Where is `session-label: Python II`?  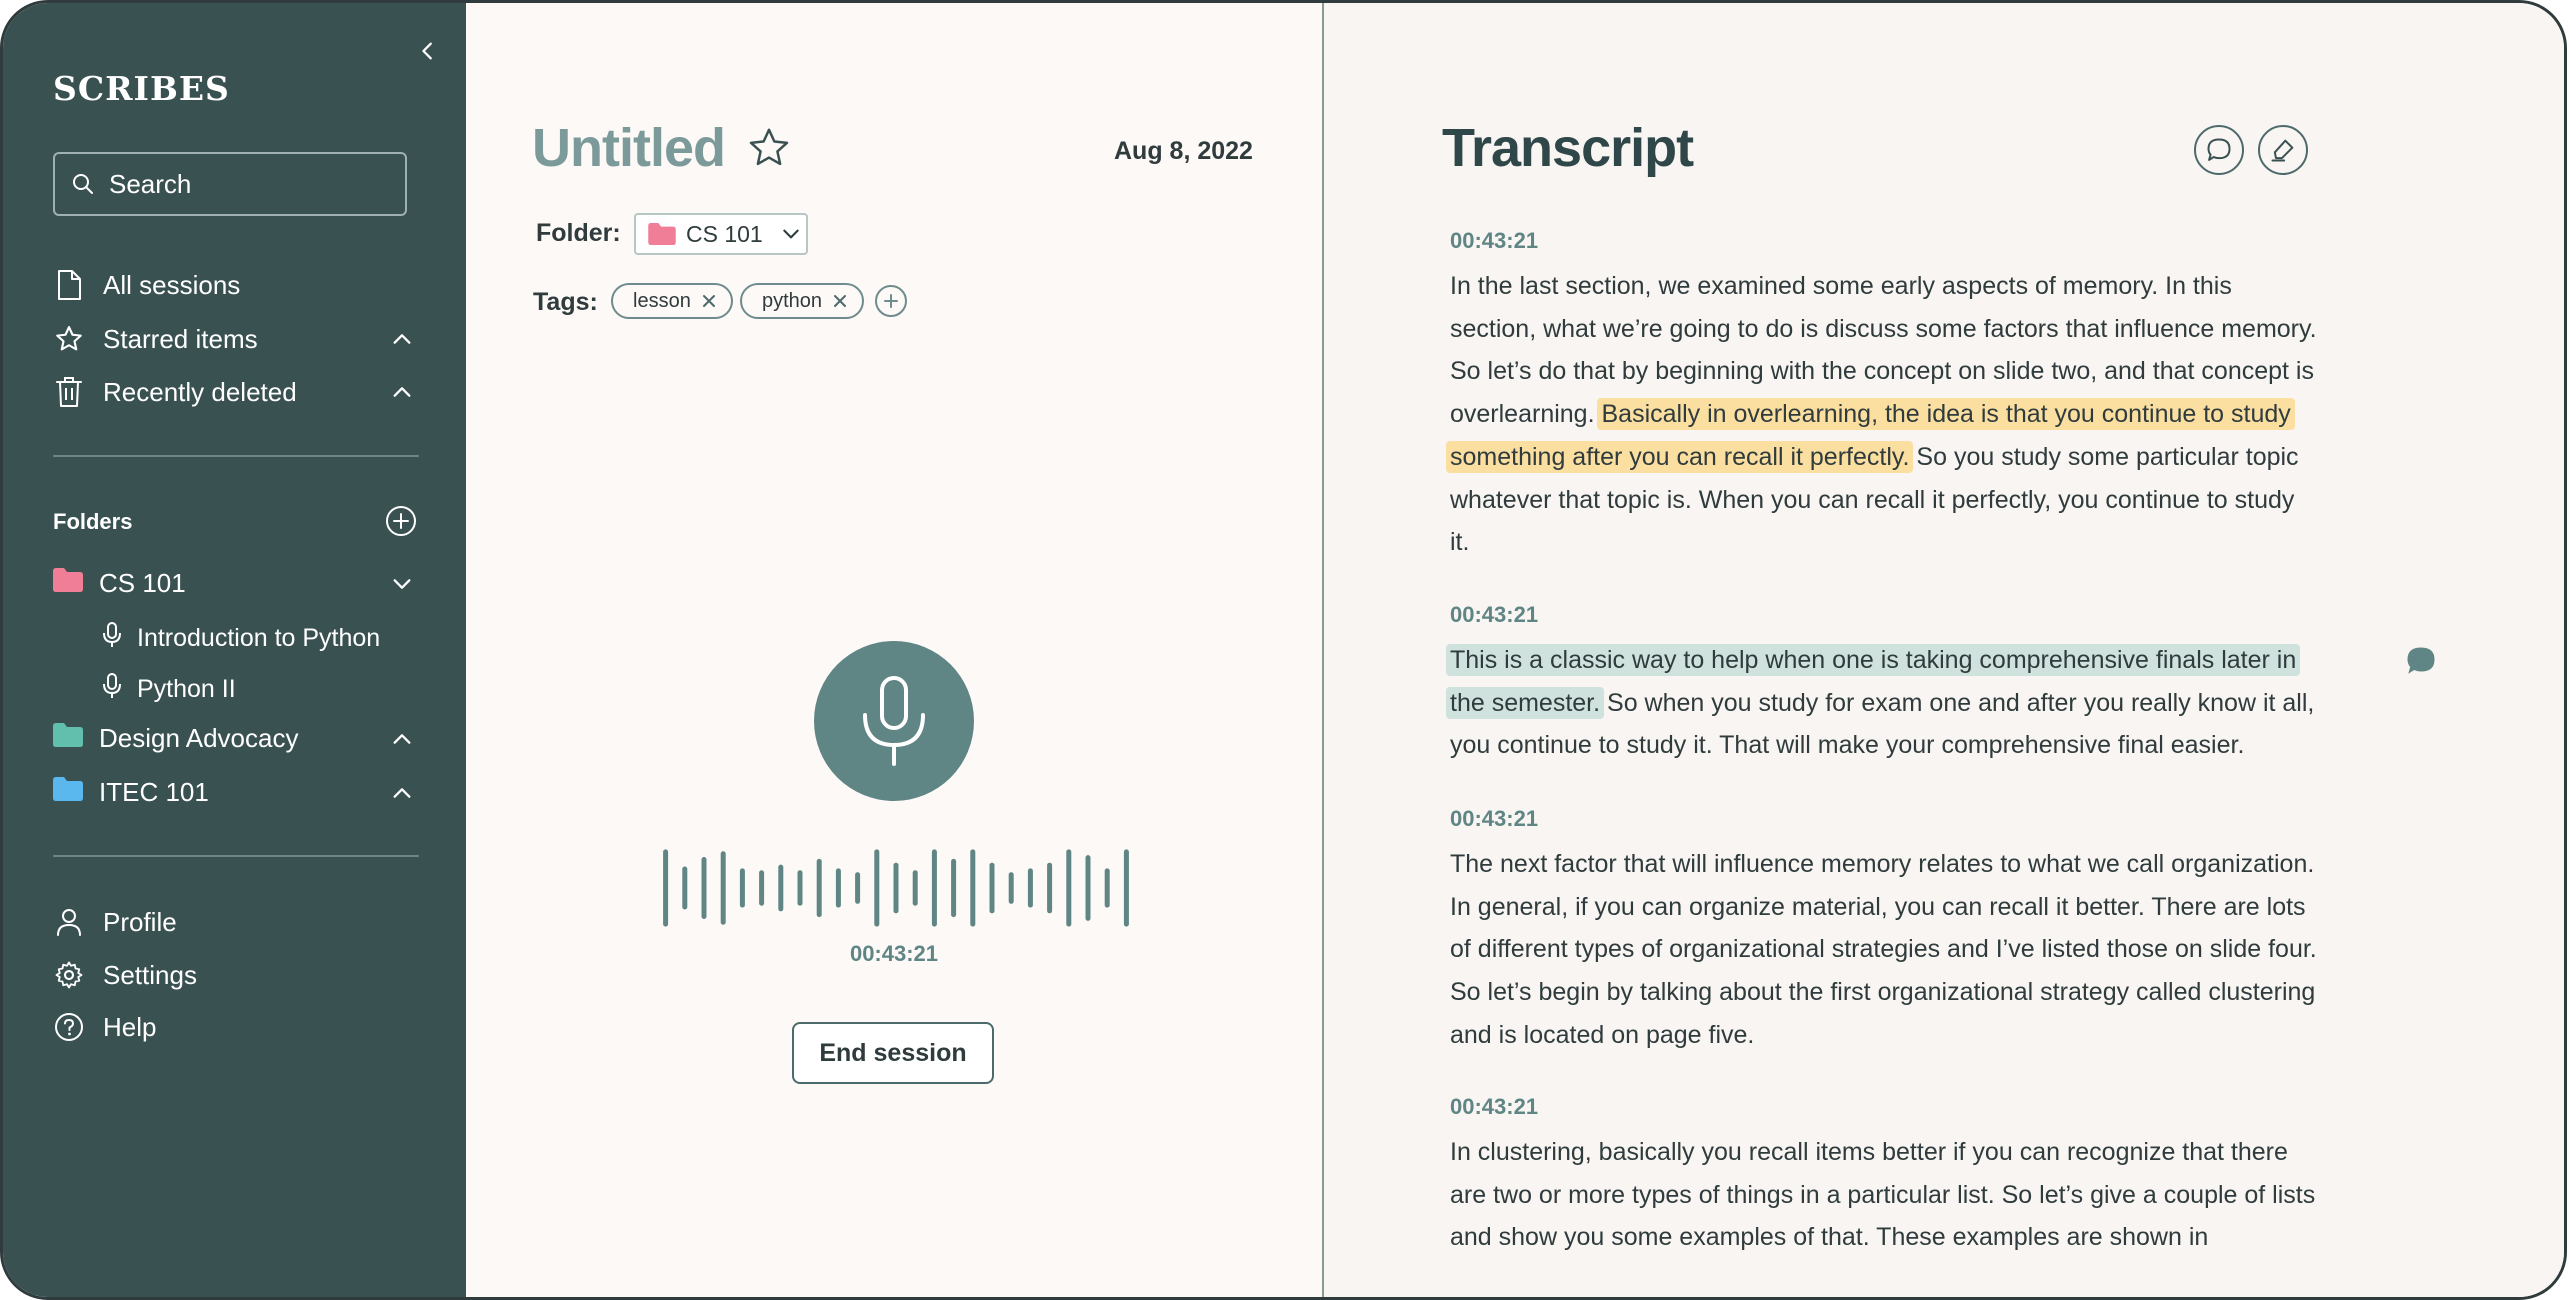
session-label: Python II is located at coordinates (186, 689).